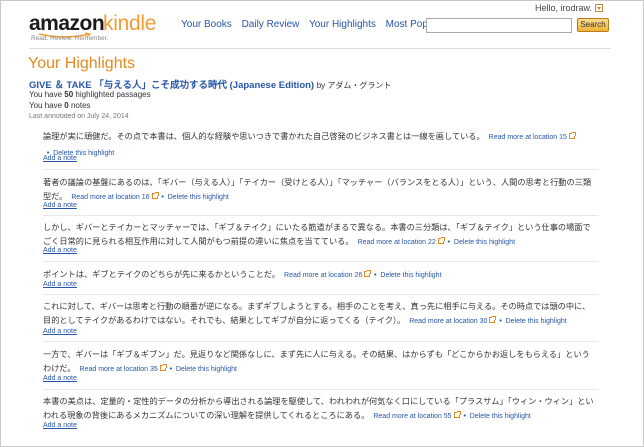 This screenshot has width=644, height=447. What do you see at coordinates (563, 8) in the screenshot?
I see `user-greeting: Hello, irodraw.` at bounding box center [563, 8].